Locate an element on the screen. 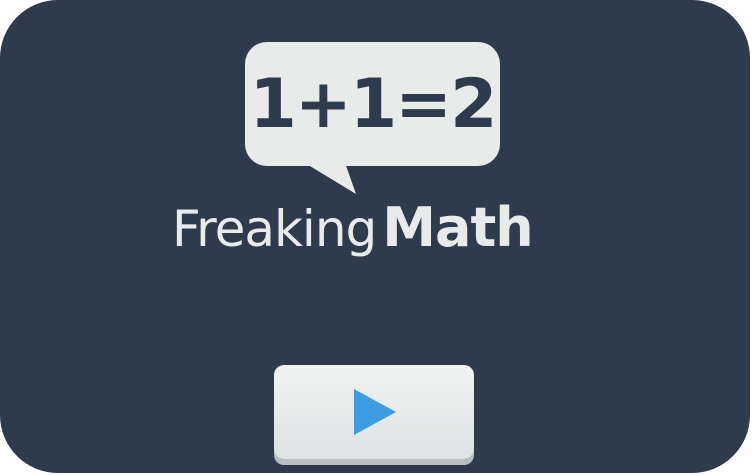  title-freaking: Freaking is located at coordinates (274, 229).